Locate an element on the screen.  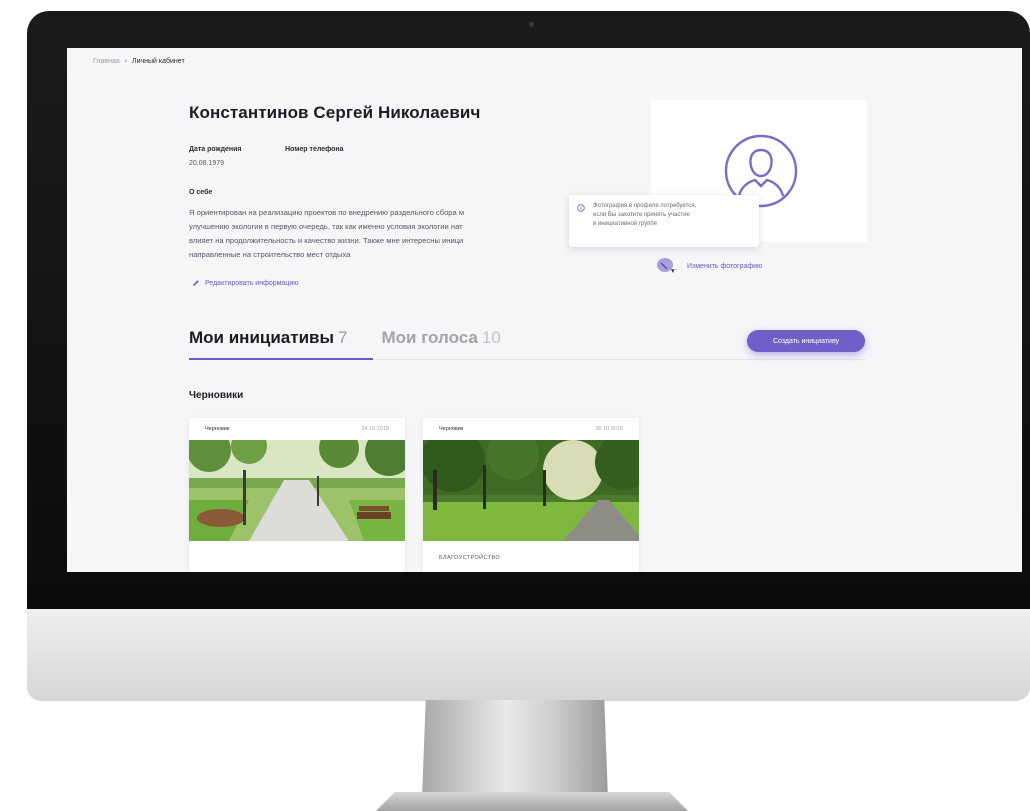
tab-my-votes: Мои голоса 10 is located at coordinates (440, 338).